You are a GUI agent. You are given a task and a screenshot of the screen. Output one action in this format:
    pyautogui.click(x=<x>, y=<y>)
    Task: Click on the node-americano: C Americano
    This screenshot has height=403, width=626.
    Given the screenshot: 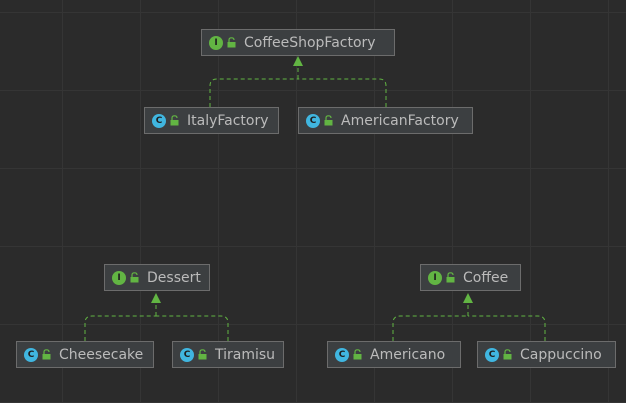 What is the action you would take?
    pyautogui.click(x=394, y=354)
    